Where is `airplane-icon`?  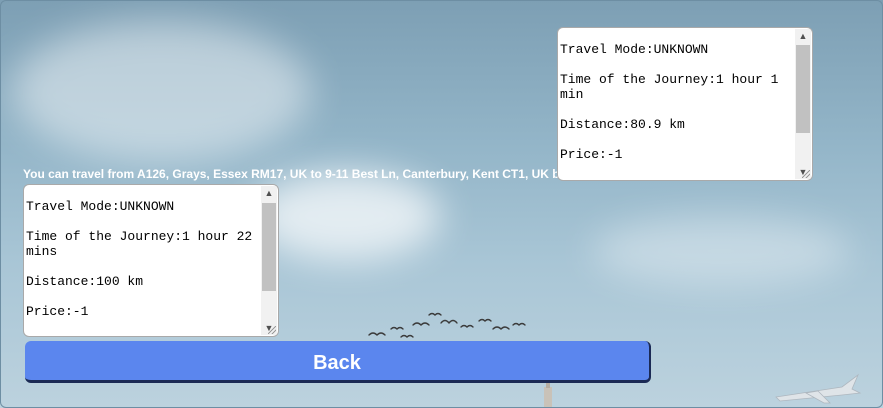
airplane-icon is located at coordinates (818, 388).